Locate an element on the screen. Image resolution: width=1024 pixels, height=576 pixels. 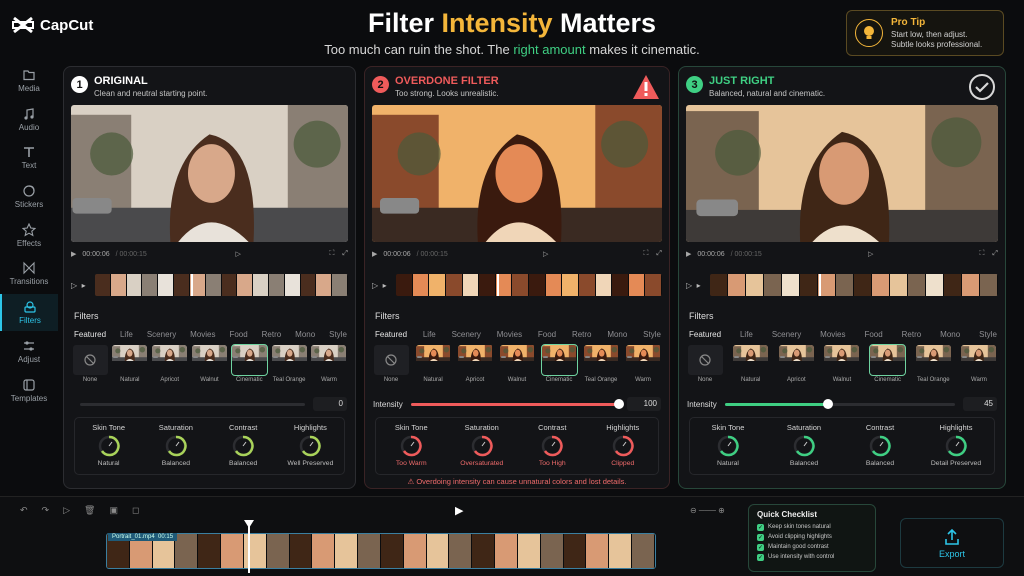
sidebar-item-templates: Templates is located at coordinates (29, 390).